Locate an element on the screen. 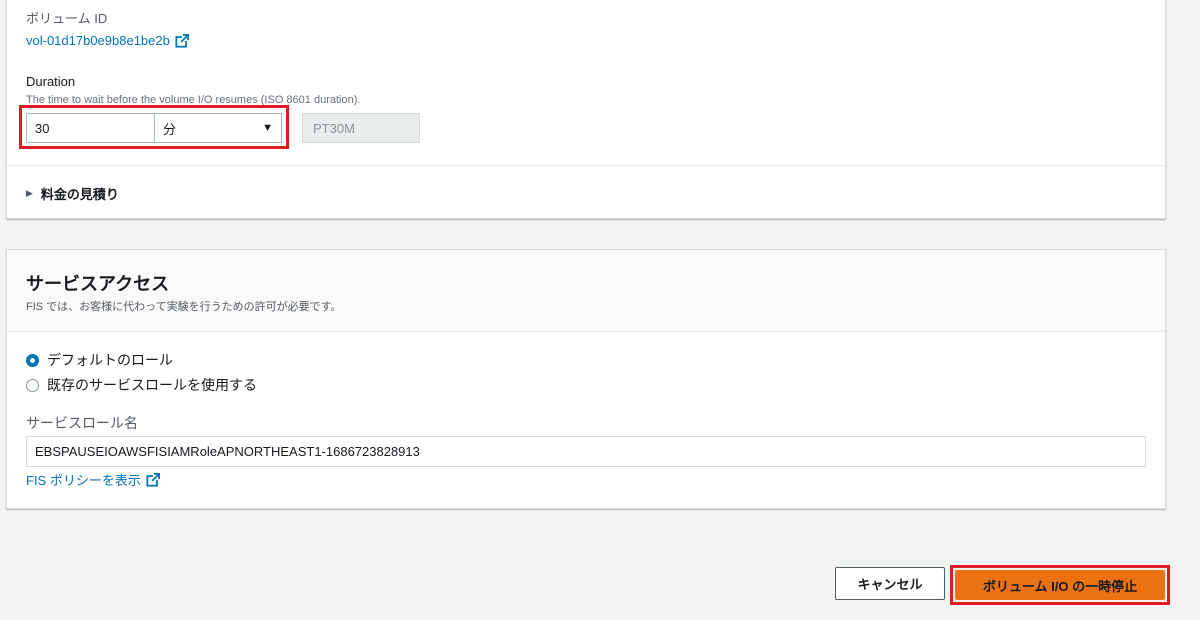 The height and width of the screenshot is (620, 1200). fis-policy-link: FIS ポリシーを表示 is located at coordinates (93, 479).